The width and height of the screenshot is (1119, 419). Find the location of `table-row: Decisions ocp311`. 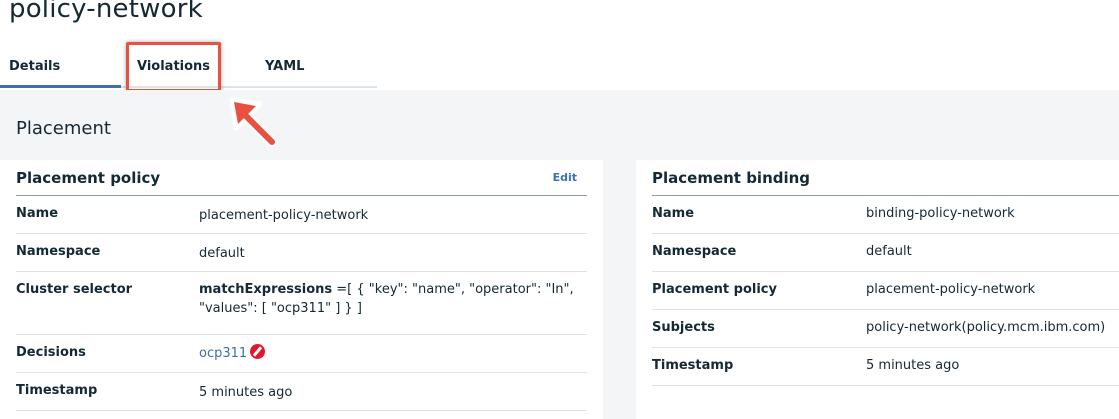

table-row: Decisions ocp311 is located at coordinates (301, 354).